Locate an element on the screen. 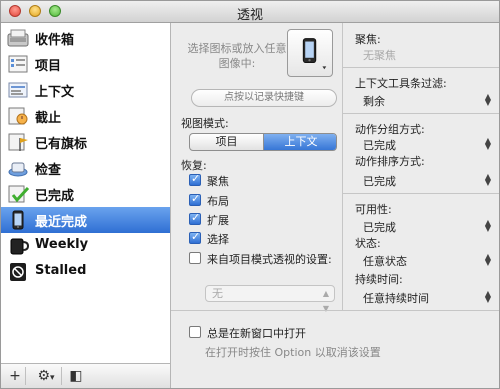 The height and width of the screenshot is (389, 500). sidebar-item-label: 已有旗标 is located at coordinates (61, 144).